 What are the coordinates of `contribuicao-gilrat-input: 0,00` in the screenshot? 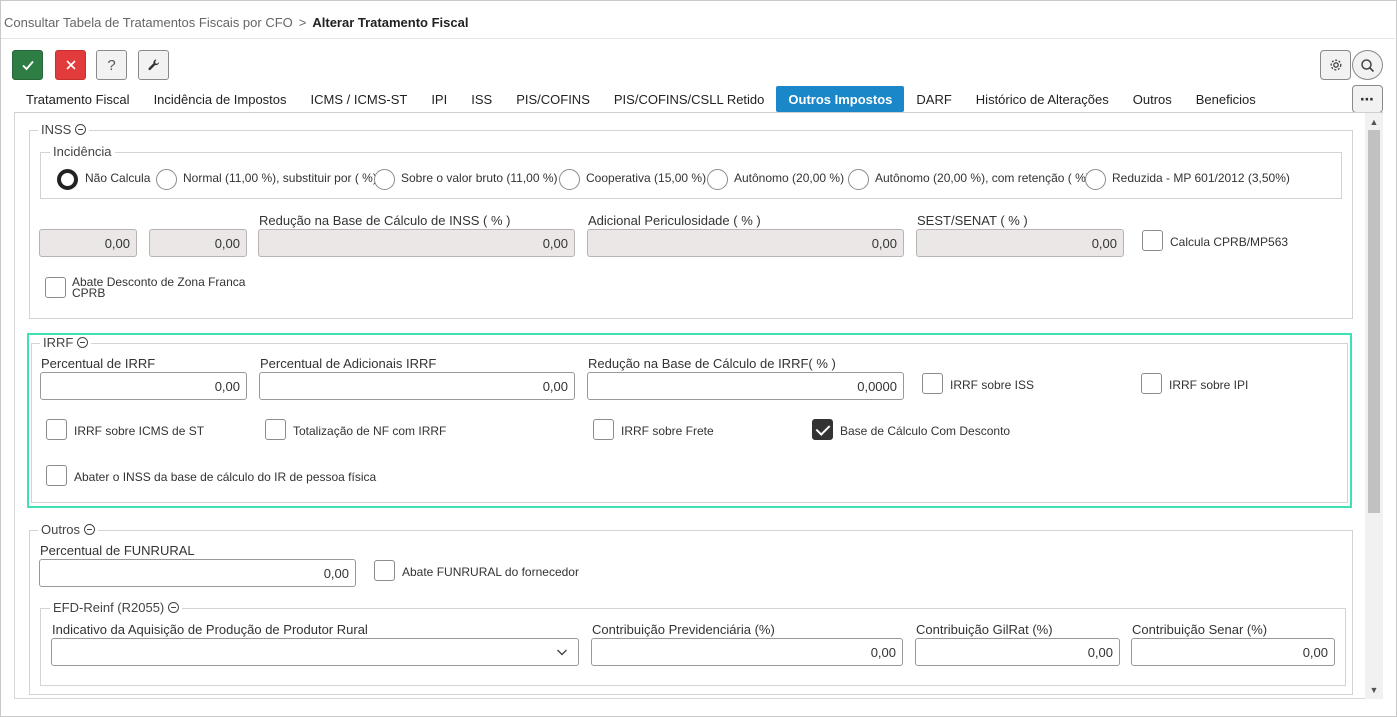 It's located at (1017, 652).